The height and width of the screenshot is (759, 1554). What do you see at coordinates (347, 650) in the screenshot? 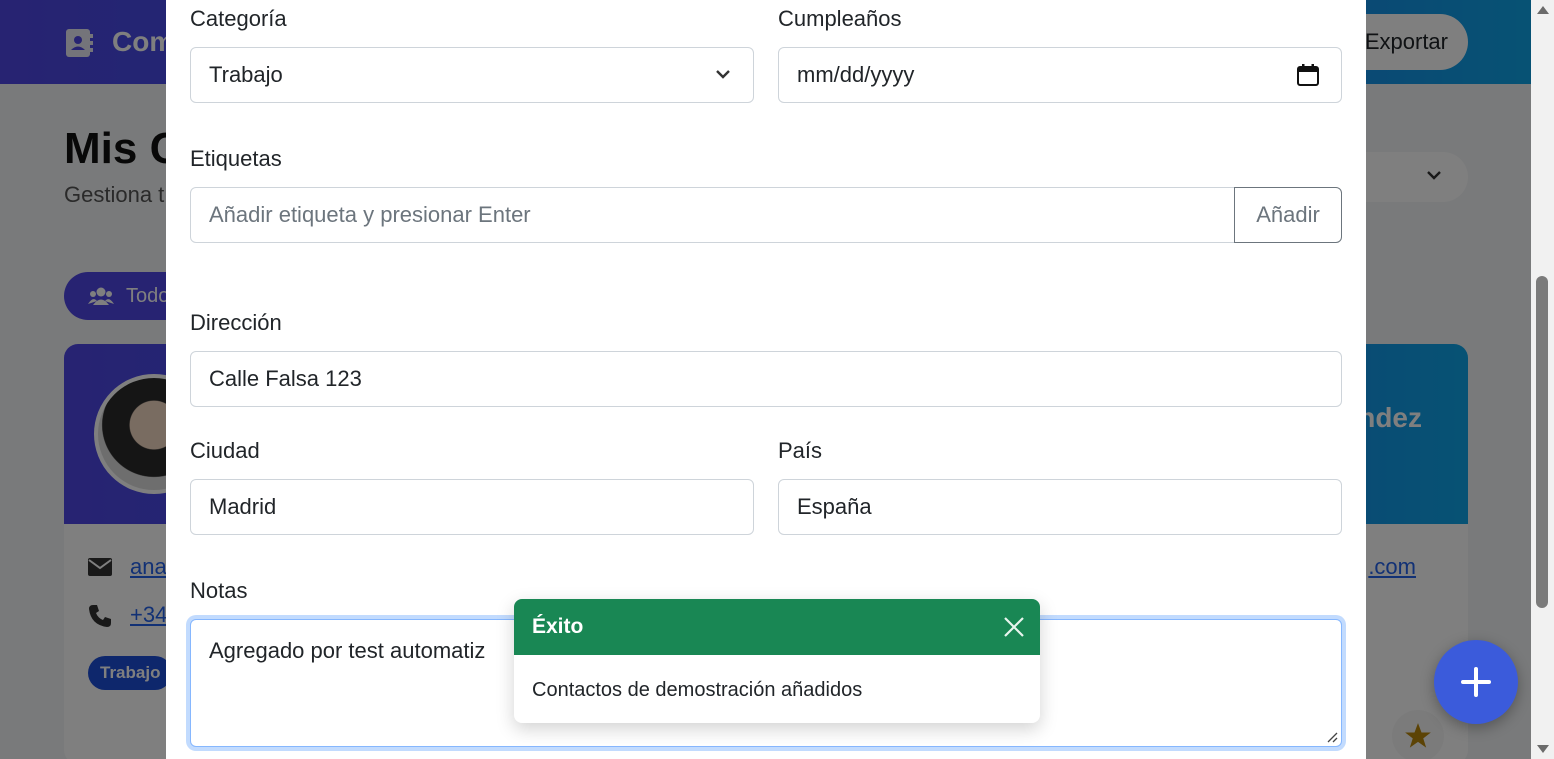
I see `notes-value: Agregado por test automatiz` at bounding box center [347, 650].